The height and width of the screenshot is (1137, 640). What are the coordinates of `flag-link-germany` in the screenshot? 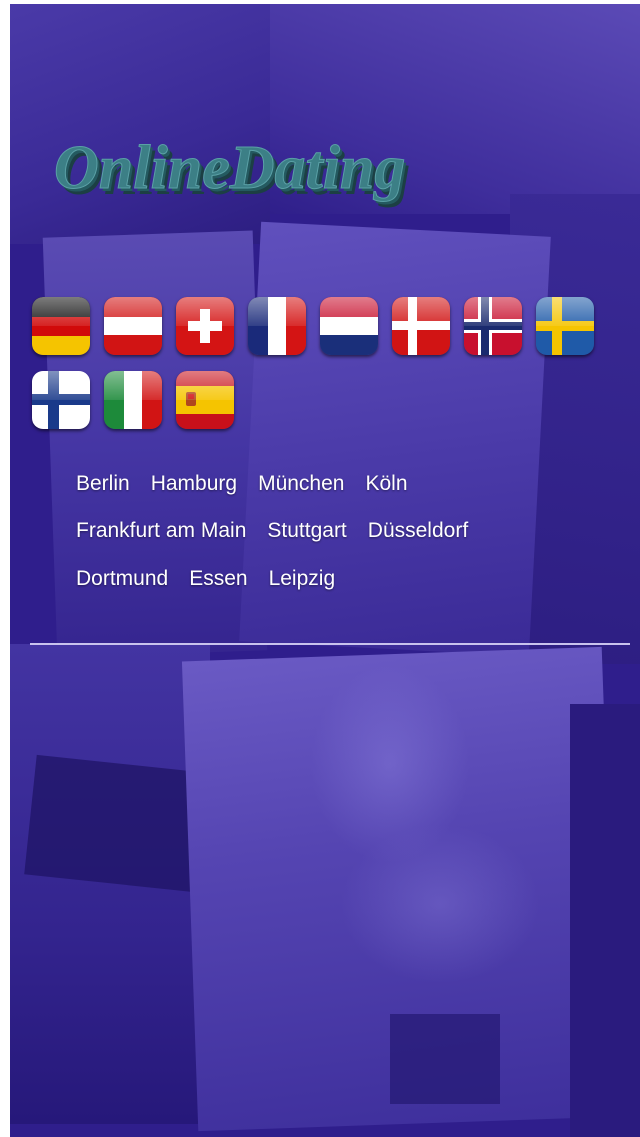 It's located at (61, 326).